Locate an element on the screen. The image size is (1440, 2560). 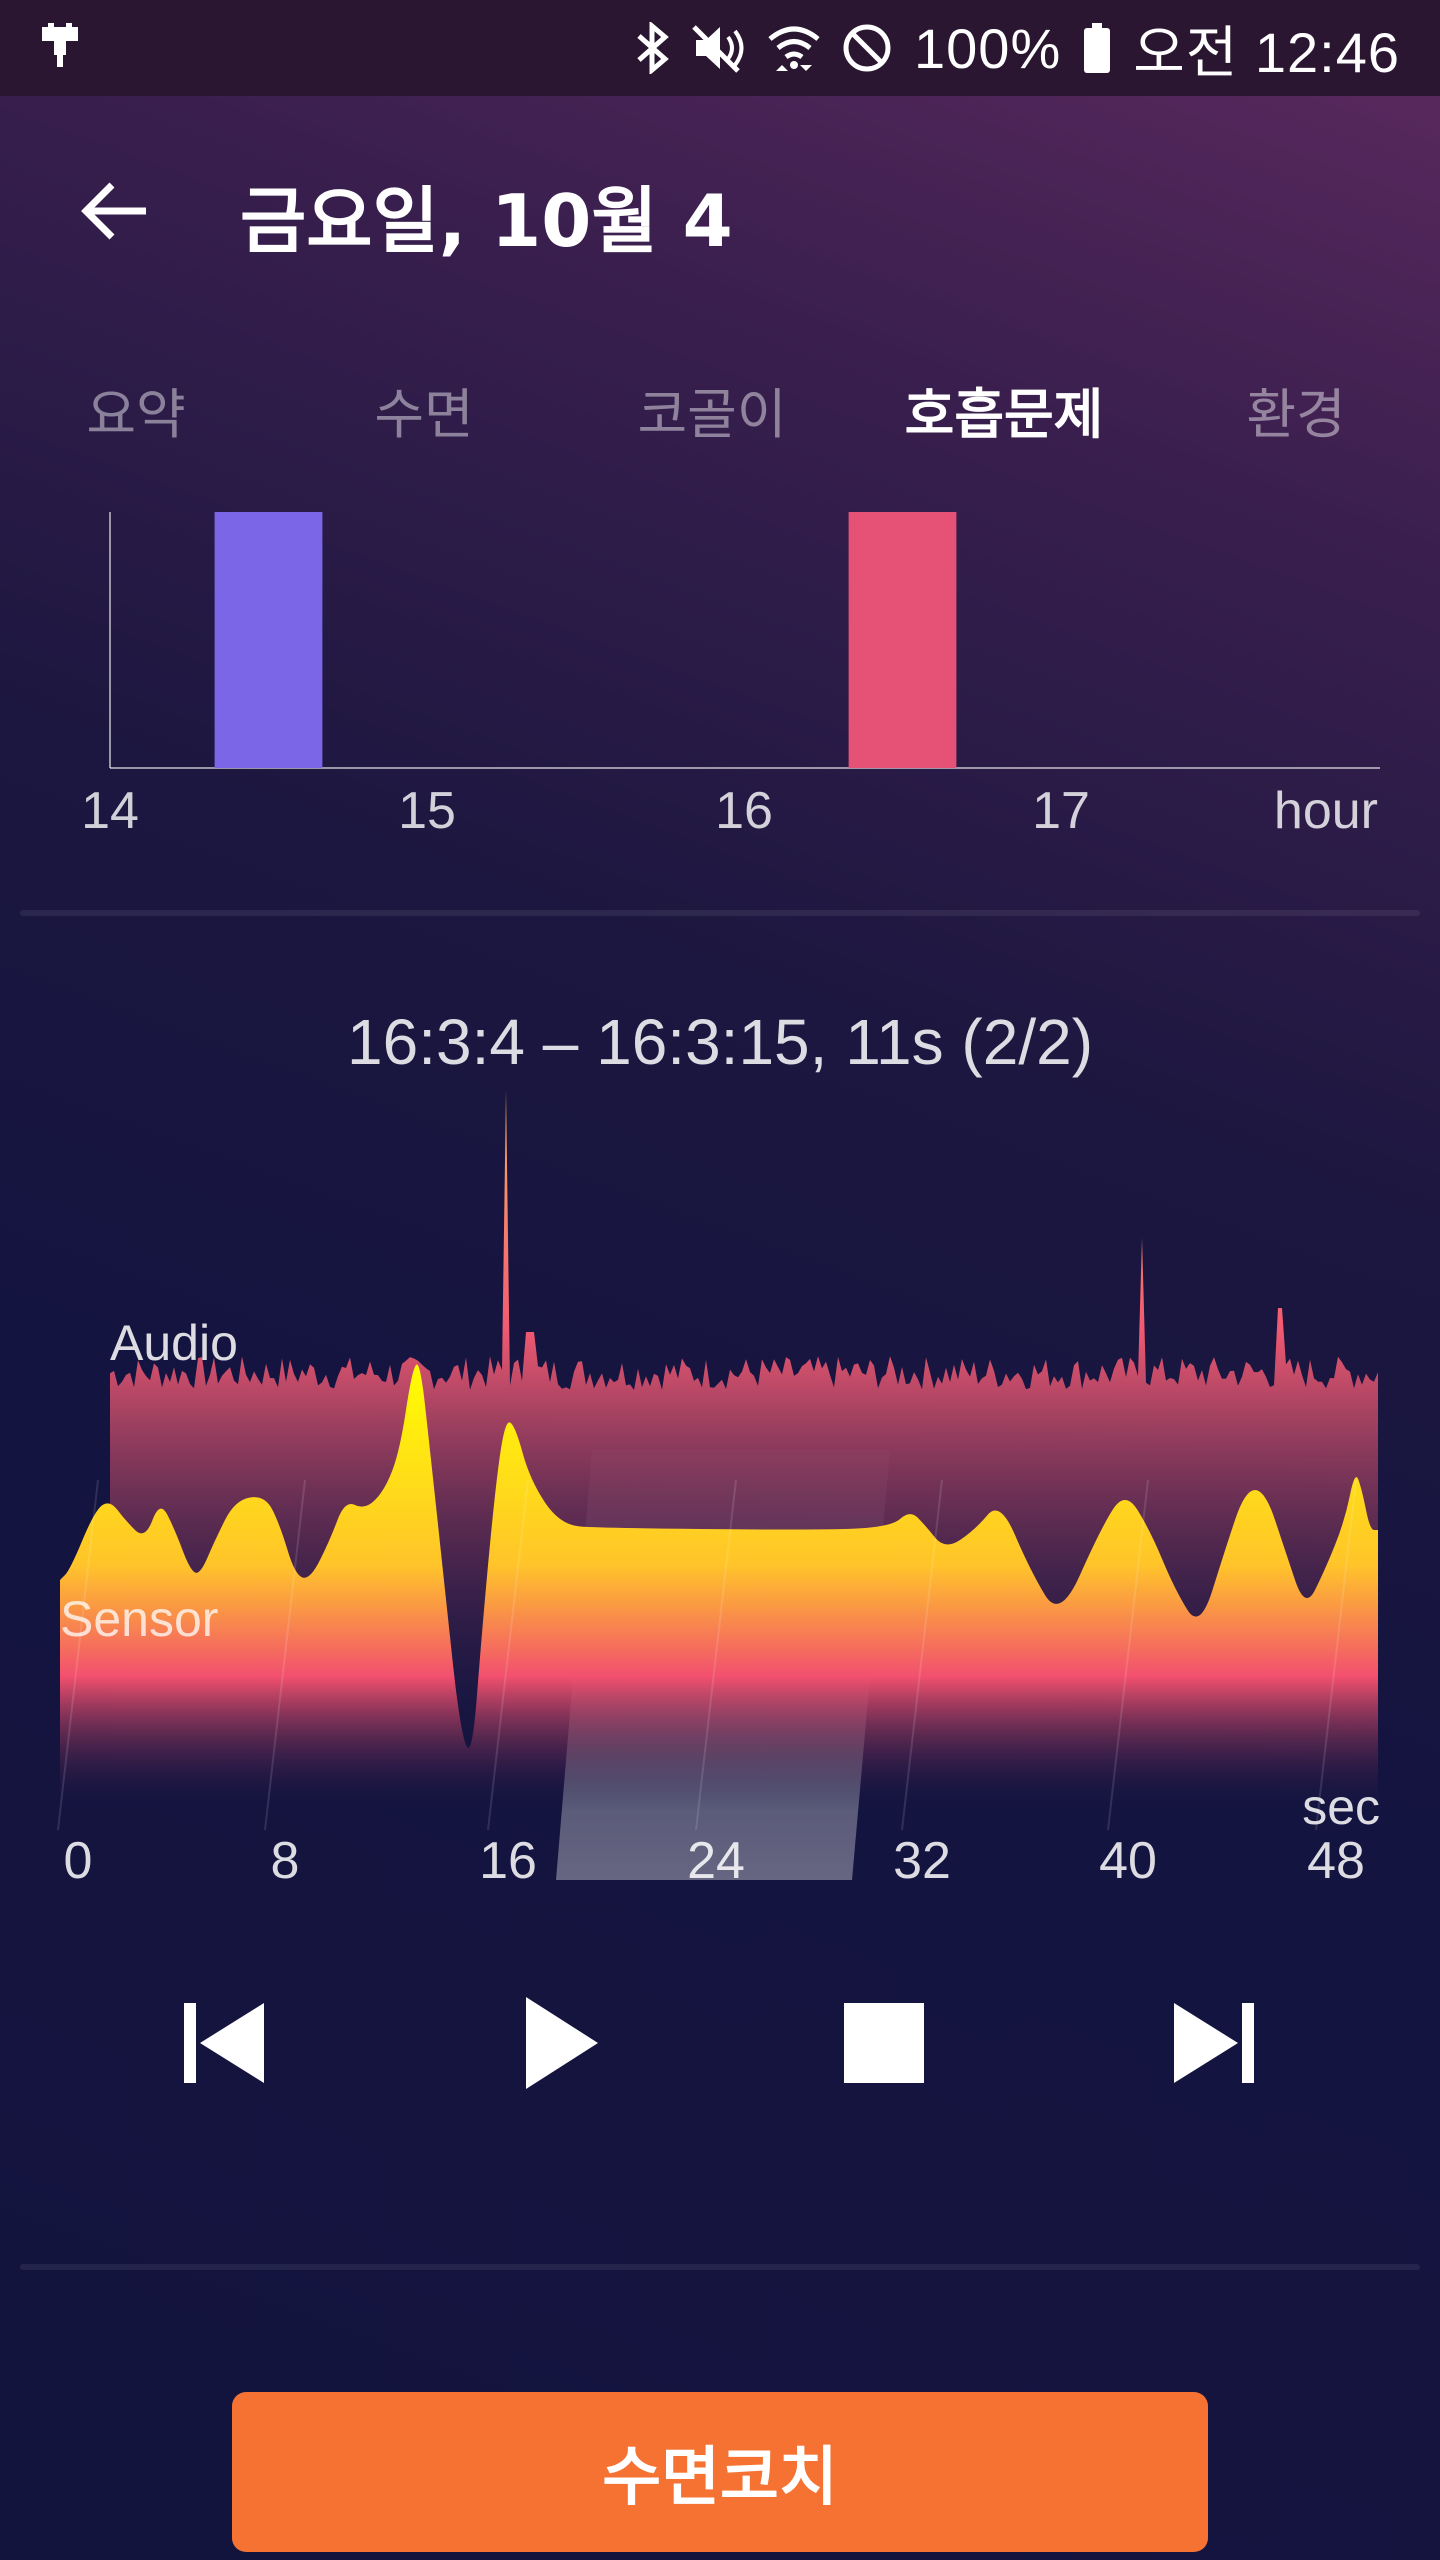
mute-icon is located at coordinates (719, 48).